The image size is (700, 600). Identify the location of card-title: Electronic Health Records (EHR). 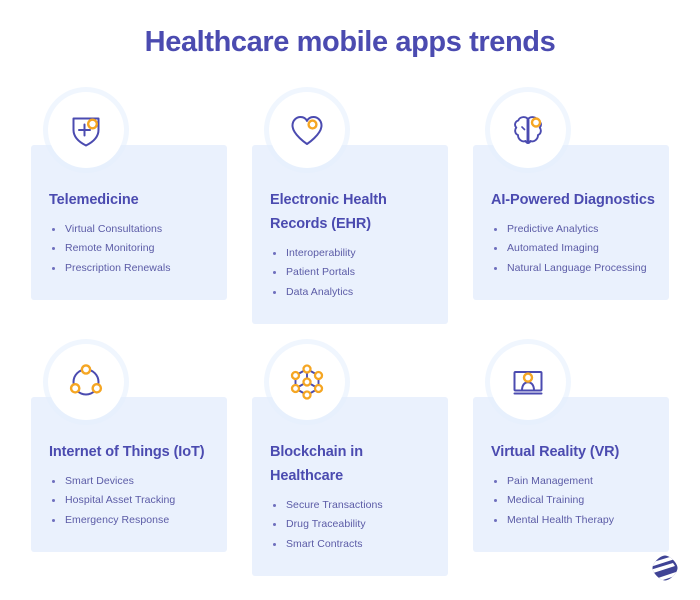
(328, 212).